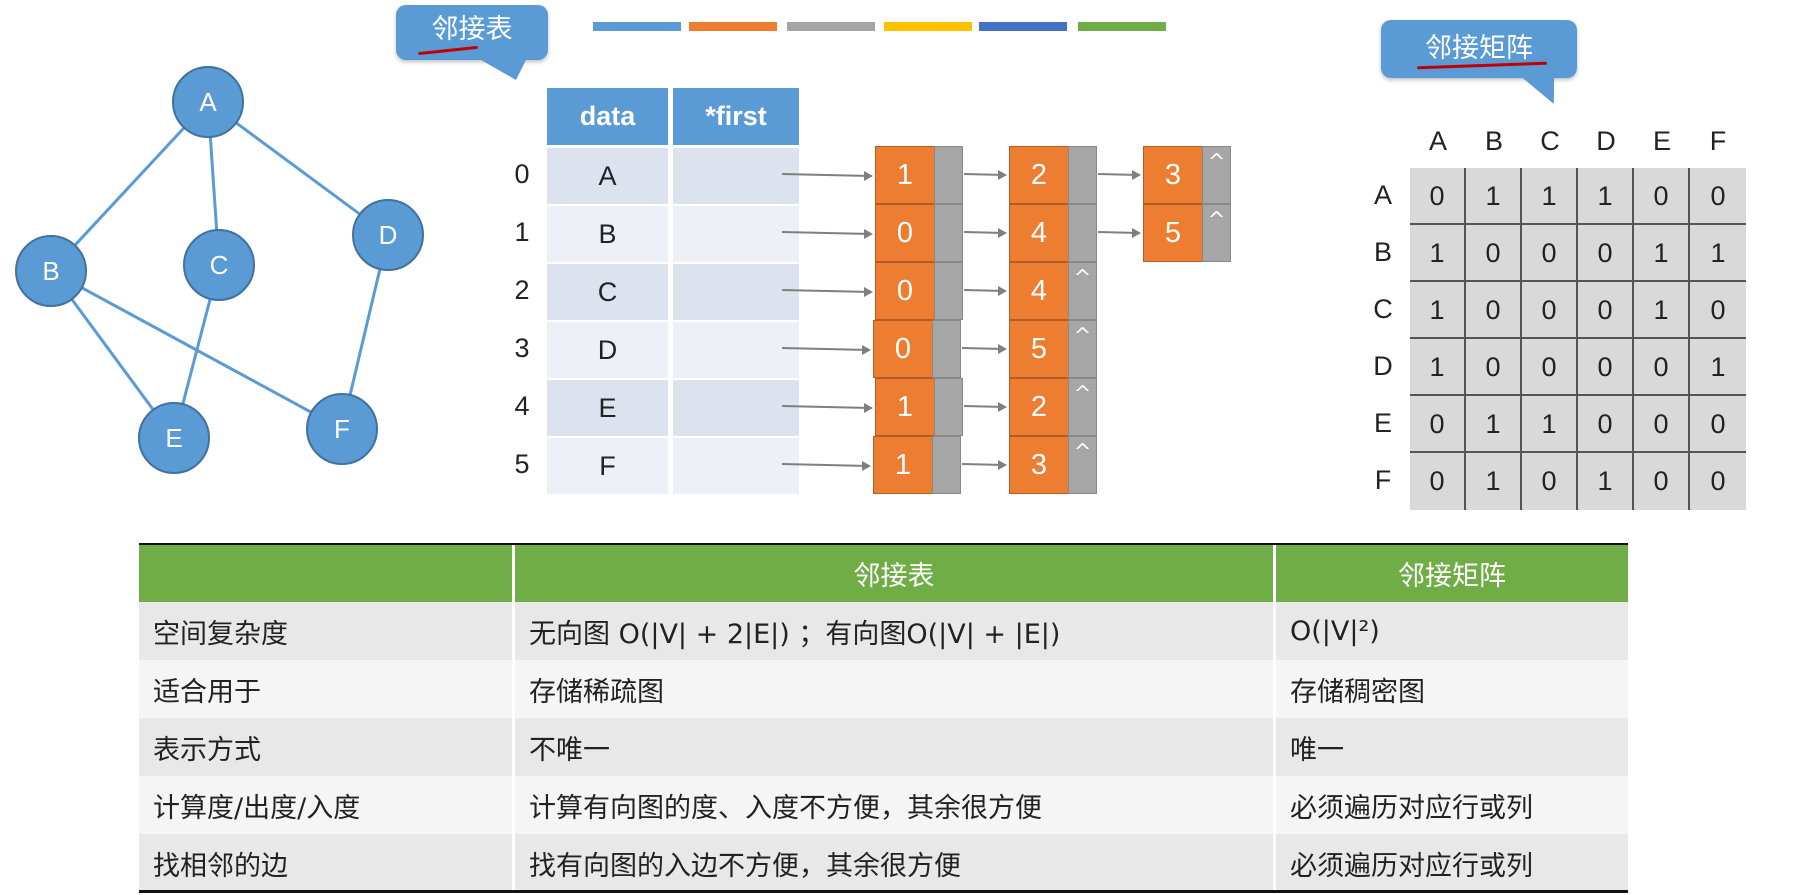 The image size is (1805, 895). I want to click on matrix-row-label: B, so click(1382, 252).